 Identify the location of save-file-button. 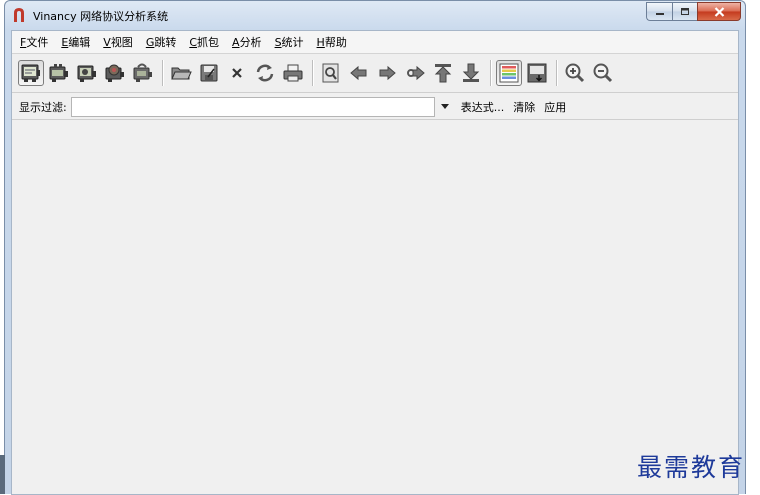
(209, 73).